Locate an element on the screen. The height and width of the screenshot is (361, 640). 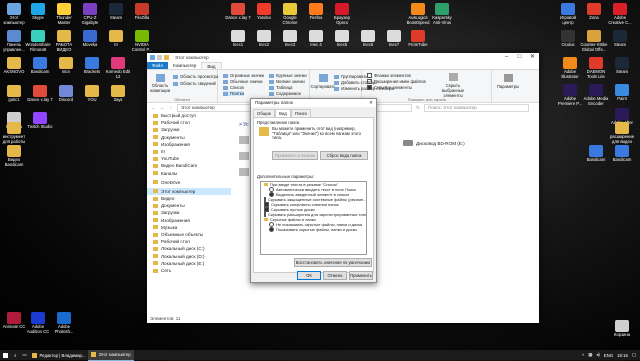
up-arrow-icon: ↑ is located at coordinates (171, 107).